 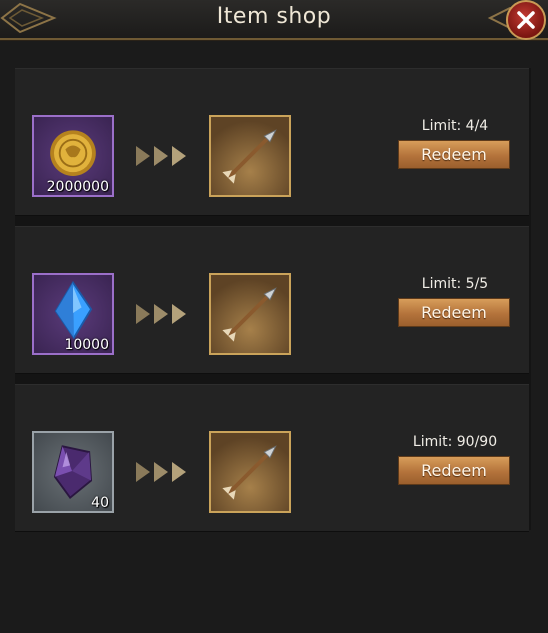 What do you see at coordinates (73, 472) in the screenshot?
I see `cost-item-slot: 40` at bounding box center [73, 472].